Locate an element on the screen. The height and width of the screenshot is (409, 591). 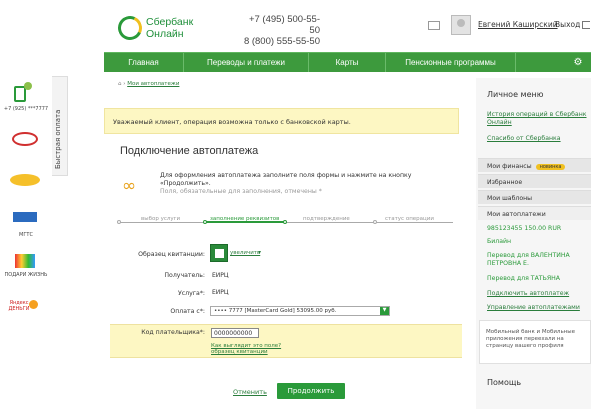
pay-from-label: Оплата с*: is located at coordinates (187, 311).